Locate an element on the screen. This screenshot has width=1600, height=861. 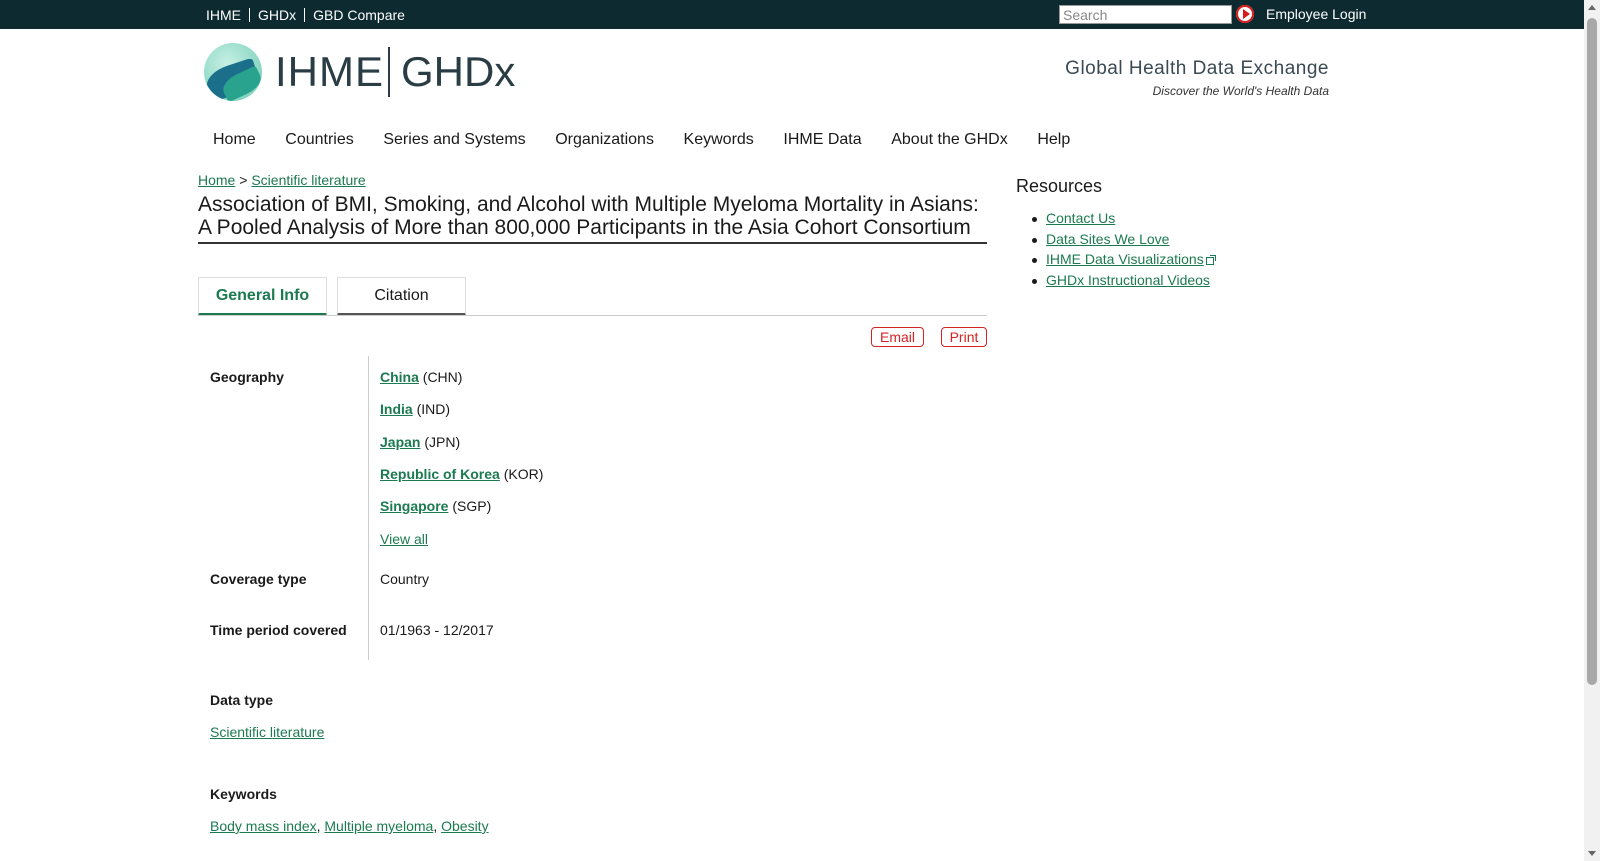
resource-link-contact-us: Contact Us is located at coordinates (1080, 218).